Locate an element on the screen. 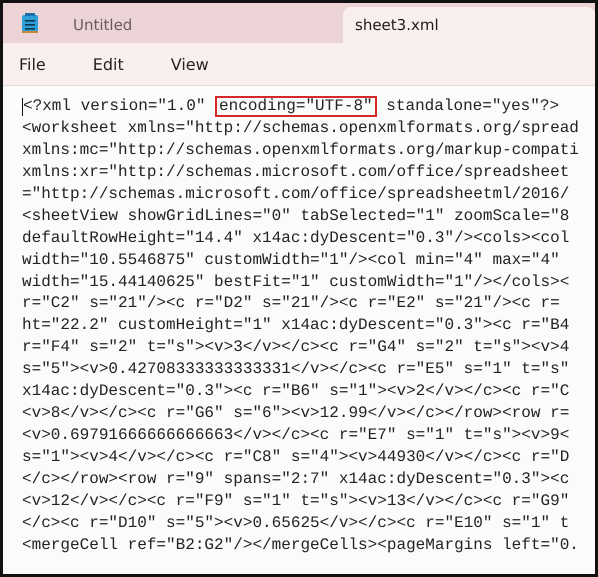  code-line: r="F4" s="2" t="s"><v>3</v></c><c r="G4" s="2" t="s"><v>4 is located at coordinates (296, 347).